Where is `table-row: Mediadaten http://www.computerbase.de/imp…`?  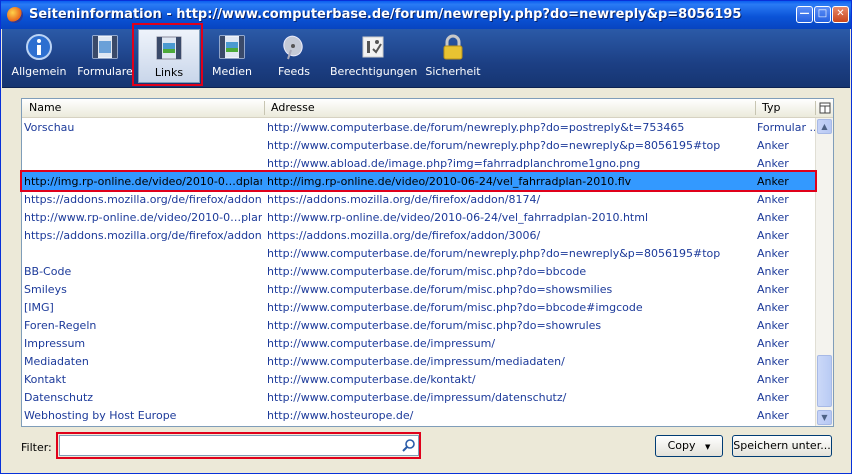 table-row: Mediadaten http://www.computerbase.de/imp… is located at coordinates (419, 361).